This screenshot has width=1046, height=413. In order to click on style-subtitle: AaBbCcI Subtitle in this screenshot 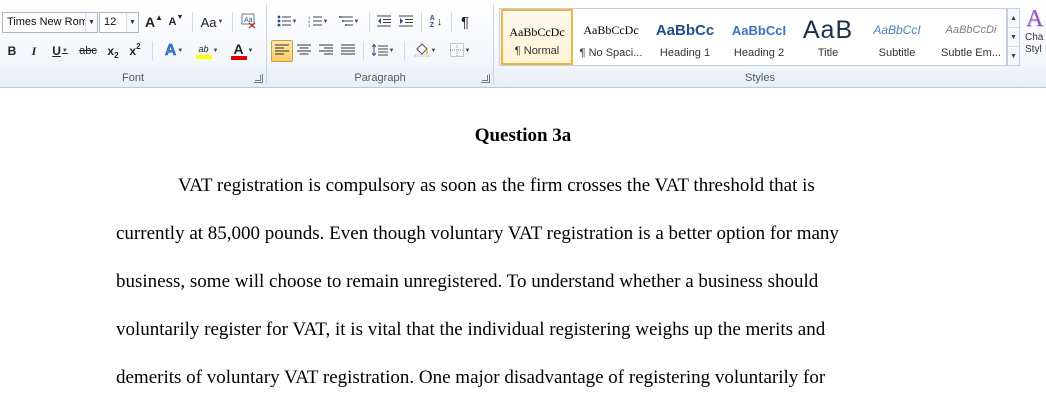, I will do `click(897, 37)`.